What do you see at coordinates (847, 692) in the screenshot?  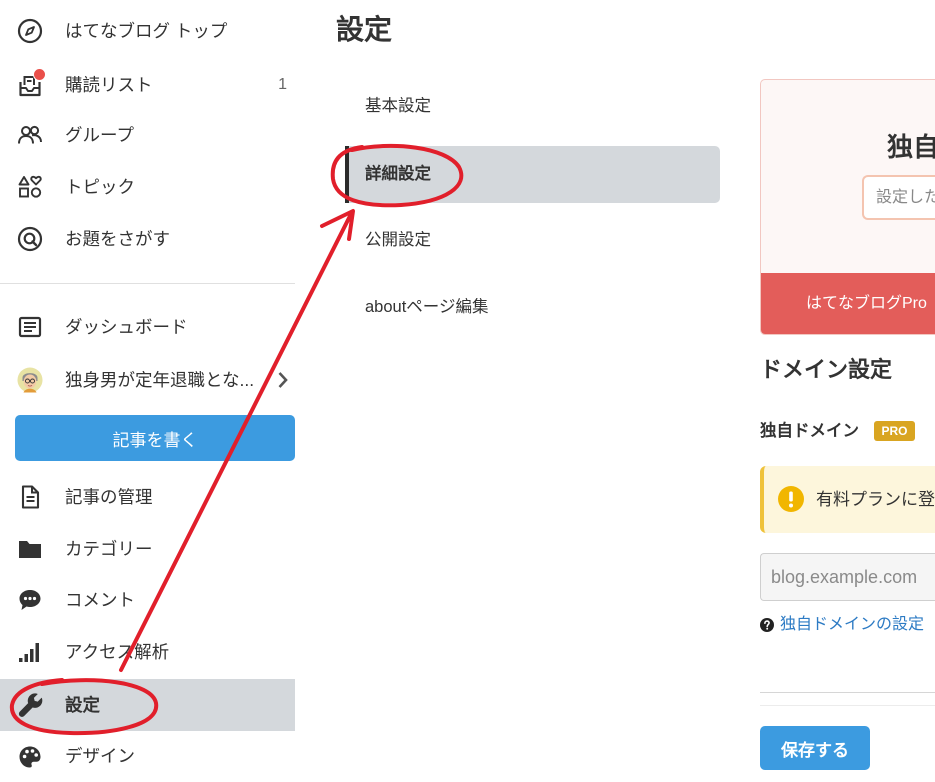 I see `section-divider` at bounding box center [847, 692].